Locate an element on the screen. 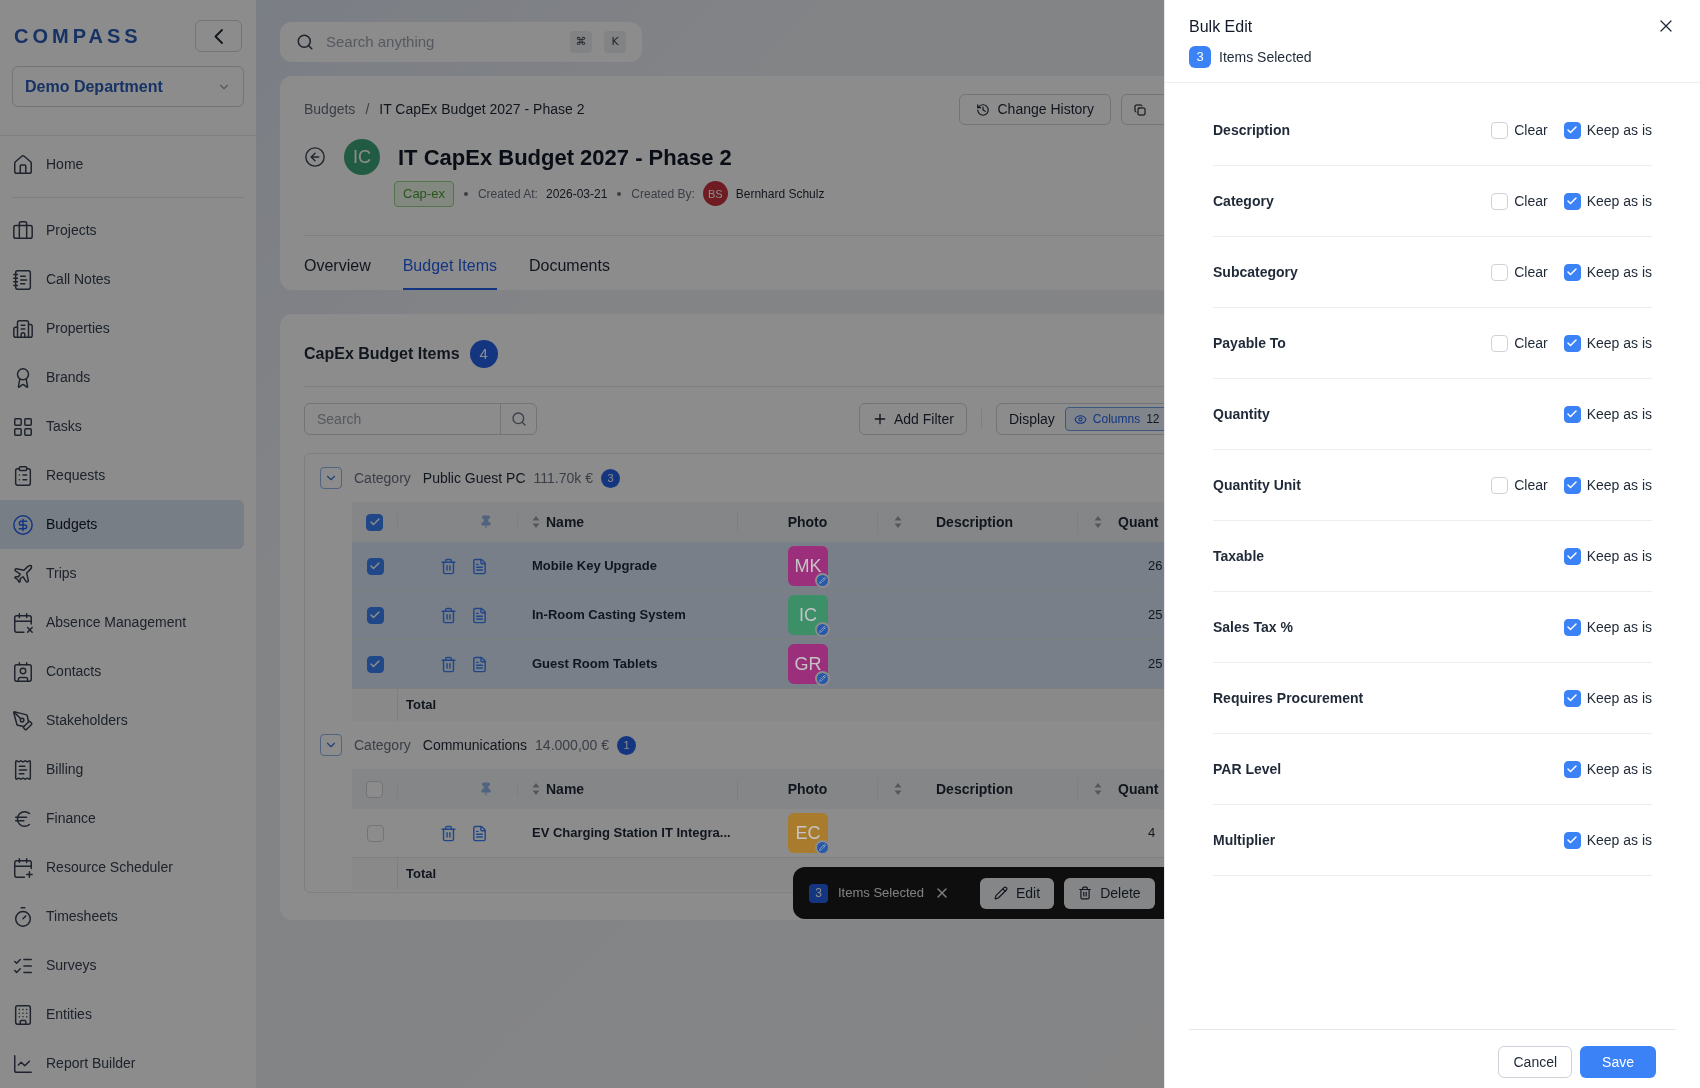  delete-button: Delete is located at coordinates (1109, 893).